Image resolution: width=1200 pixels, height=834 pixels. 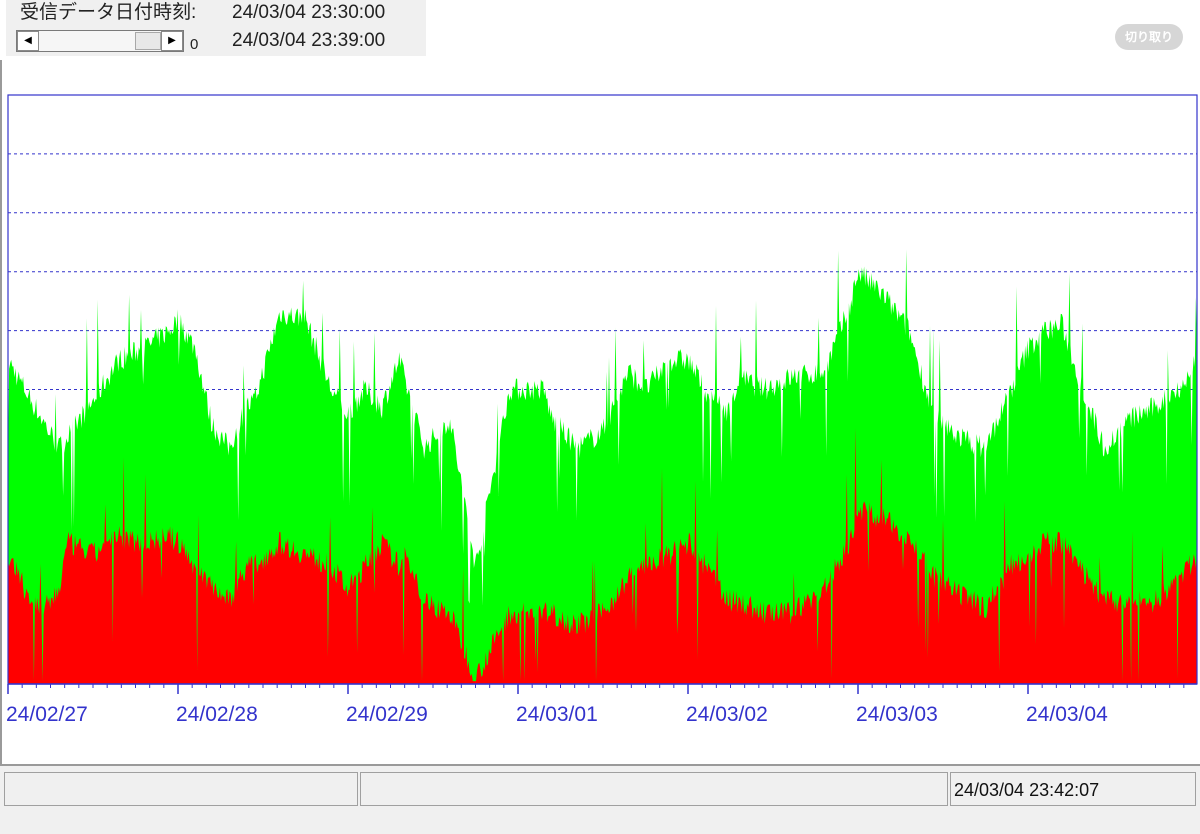 What do you see at coordinates (1149, 37) in the screenshot?
I see `cut-button: 切り取り` at bounding box center [1149, 37].